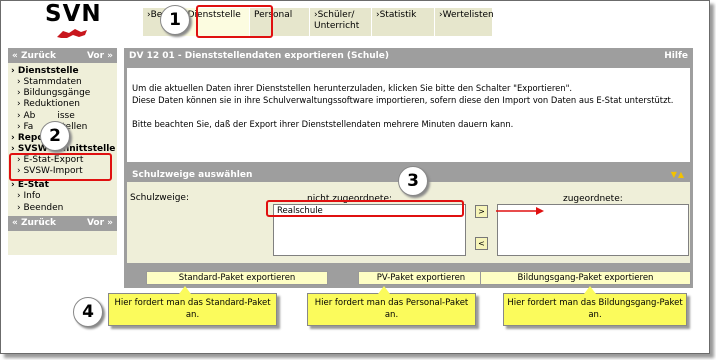  What do you see at coordinates (593, 199) in the screenshot?
I see `assigned-label: zugeordnete:` at bounding box center [593, 199].